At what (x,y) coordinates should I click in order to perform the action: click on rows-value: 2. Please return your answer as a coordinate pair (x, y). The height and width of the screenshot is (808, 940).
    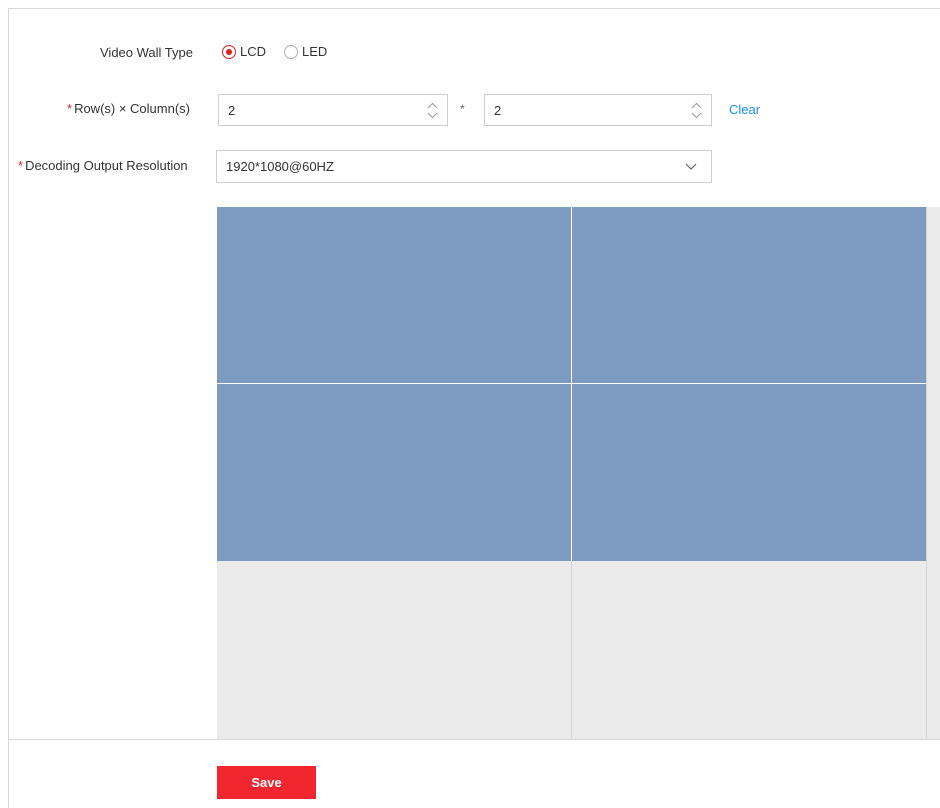
    Looking at the image, I should click on (232, 110).